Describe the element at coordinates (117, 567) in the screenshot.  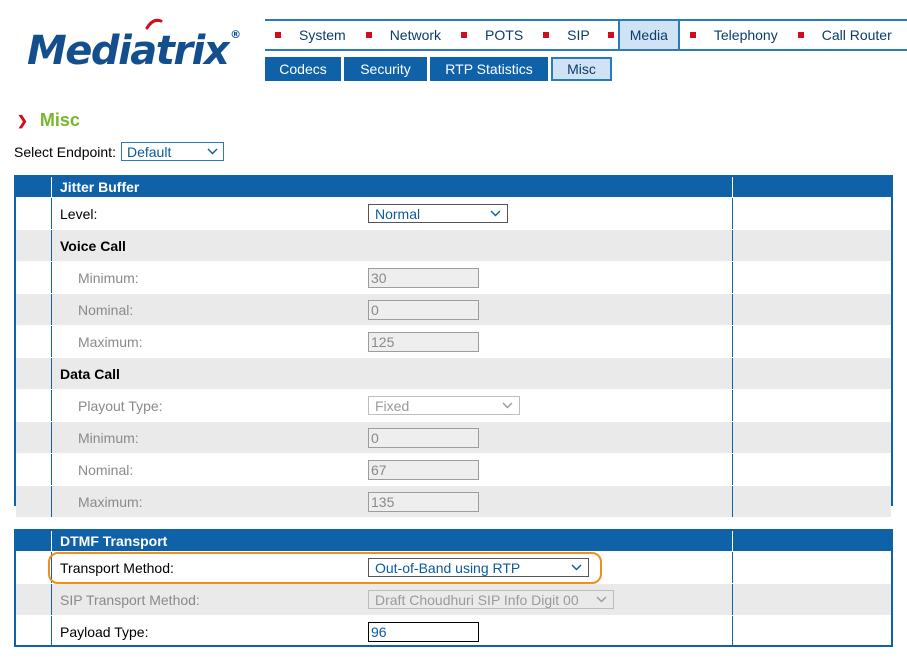
I see `transport-method-label: Transport Method:` at that location.